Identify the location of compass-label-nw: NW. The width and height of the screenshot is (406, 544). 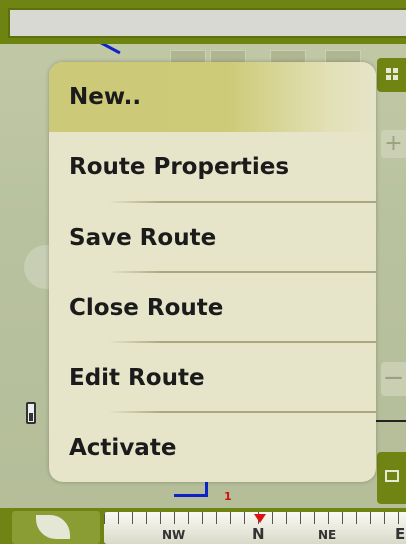
(174, 535).